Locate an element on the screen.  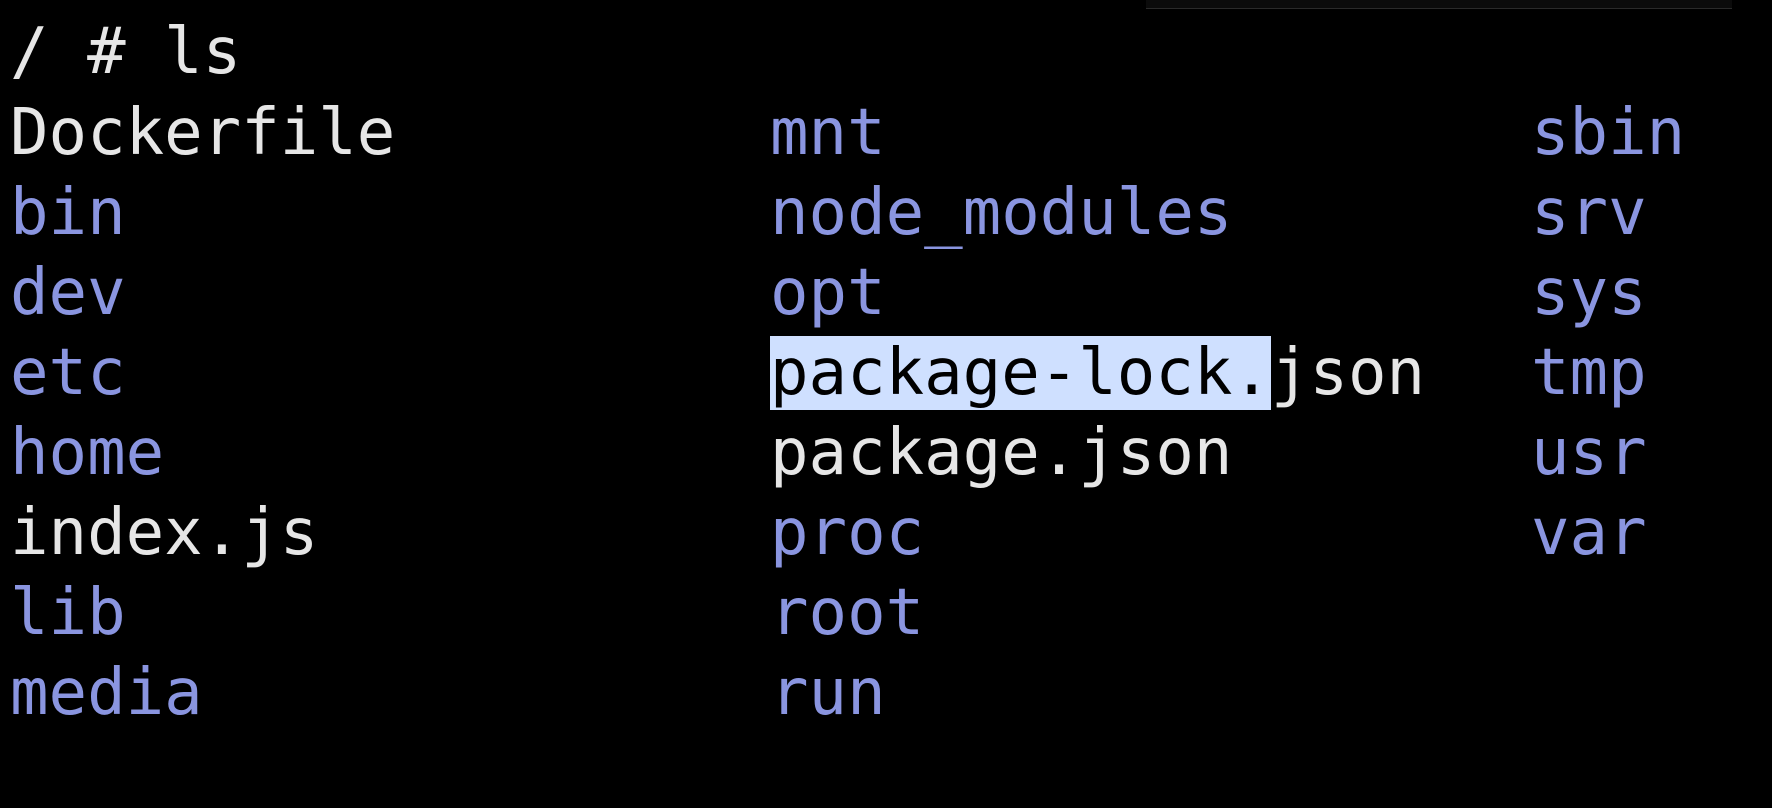
listing-row: lib root is located at coordinates (886, 613).